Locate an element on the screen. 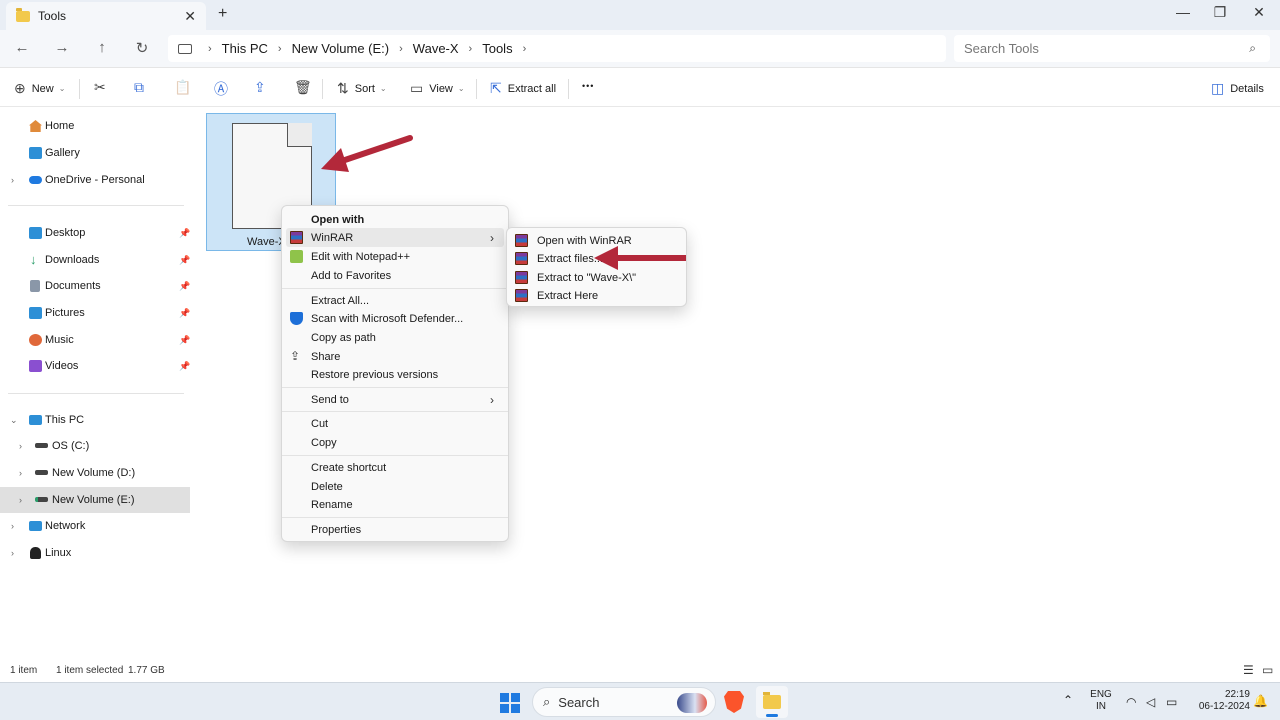 The height and width of the screenshot is (720, 1280). folder-icon is located at coordinates (772, 700).